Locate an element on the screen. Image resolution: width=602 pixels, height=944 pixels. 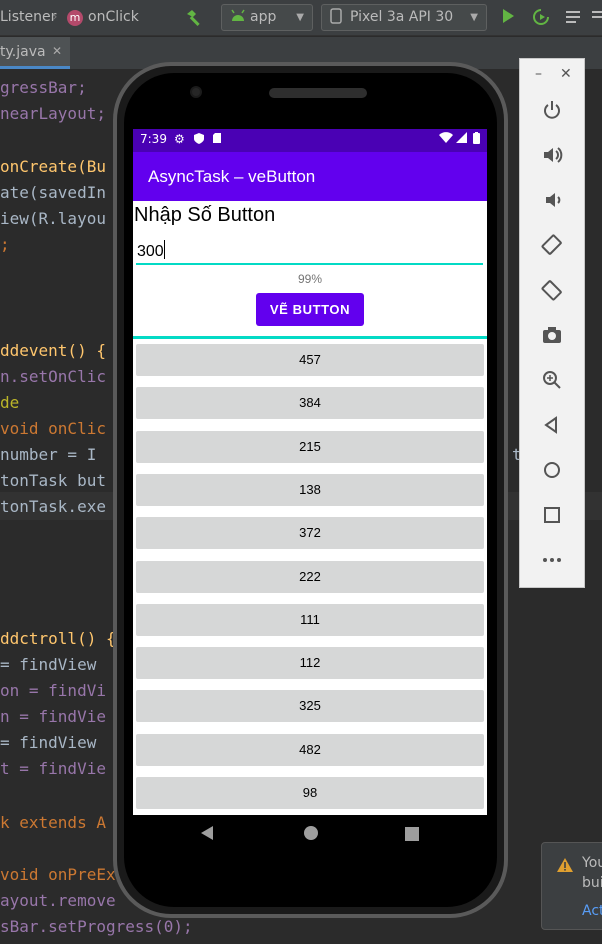
warning-icon is located at coordinates (565, 867).